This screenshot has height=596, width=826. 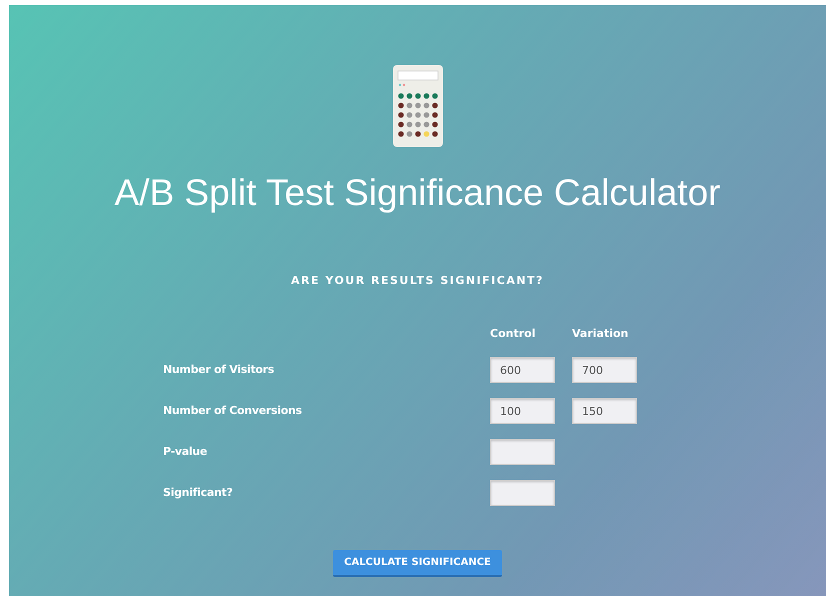 What do you see at coordinates (417, 281) in the screenshot?
I see `section-heading: ARE YOUR RESULTS SIGNIFICANT?` at bounding box center [417, 281].